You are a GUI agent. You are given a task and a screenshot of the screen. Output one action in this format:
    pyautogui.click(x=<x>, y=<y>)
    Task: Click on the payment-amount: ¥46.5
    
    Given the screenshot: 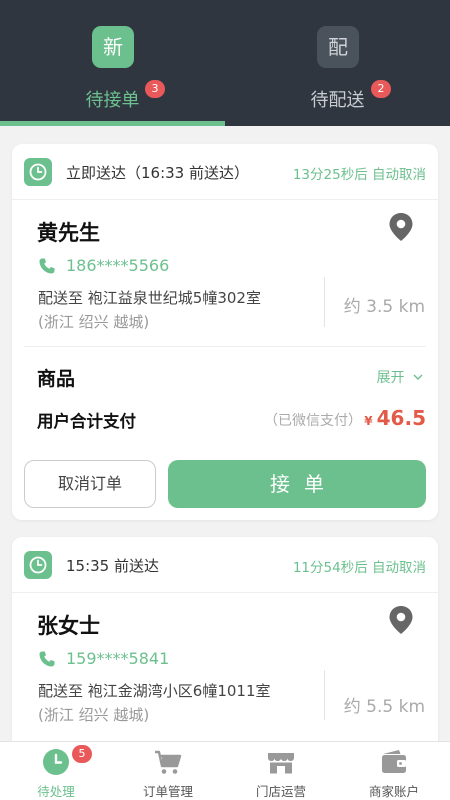 What is the action you would take?
    pyautogui.click(x=395, y=418)
    